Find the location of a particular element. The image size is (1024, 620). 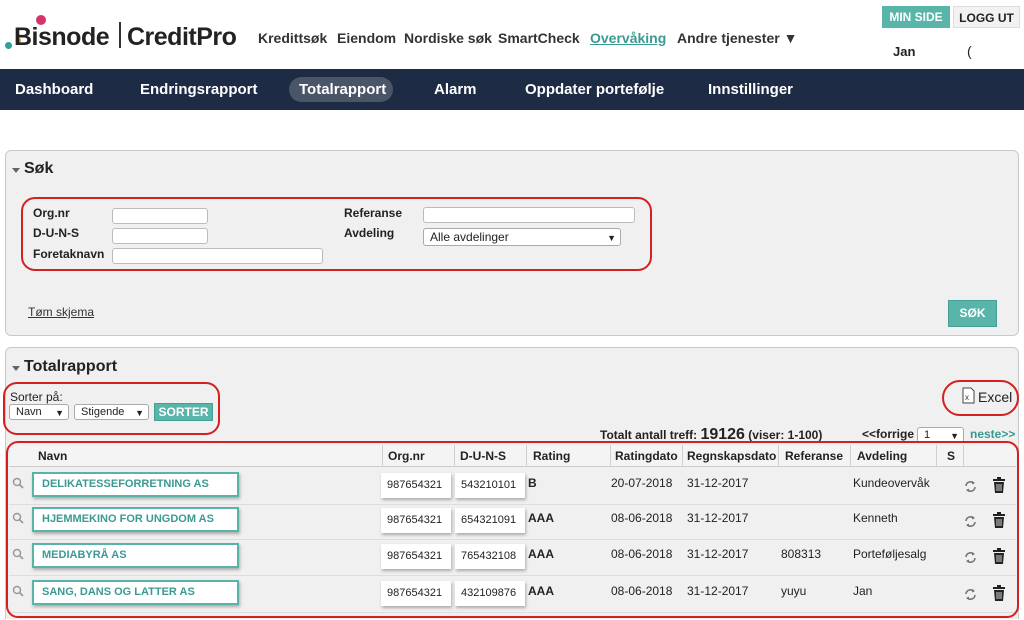

report-panel-title: Totalrapport is located at coordinates (71, 366).